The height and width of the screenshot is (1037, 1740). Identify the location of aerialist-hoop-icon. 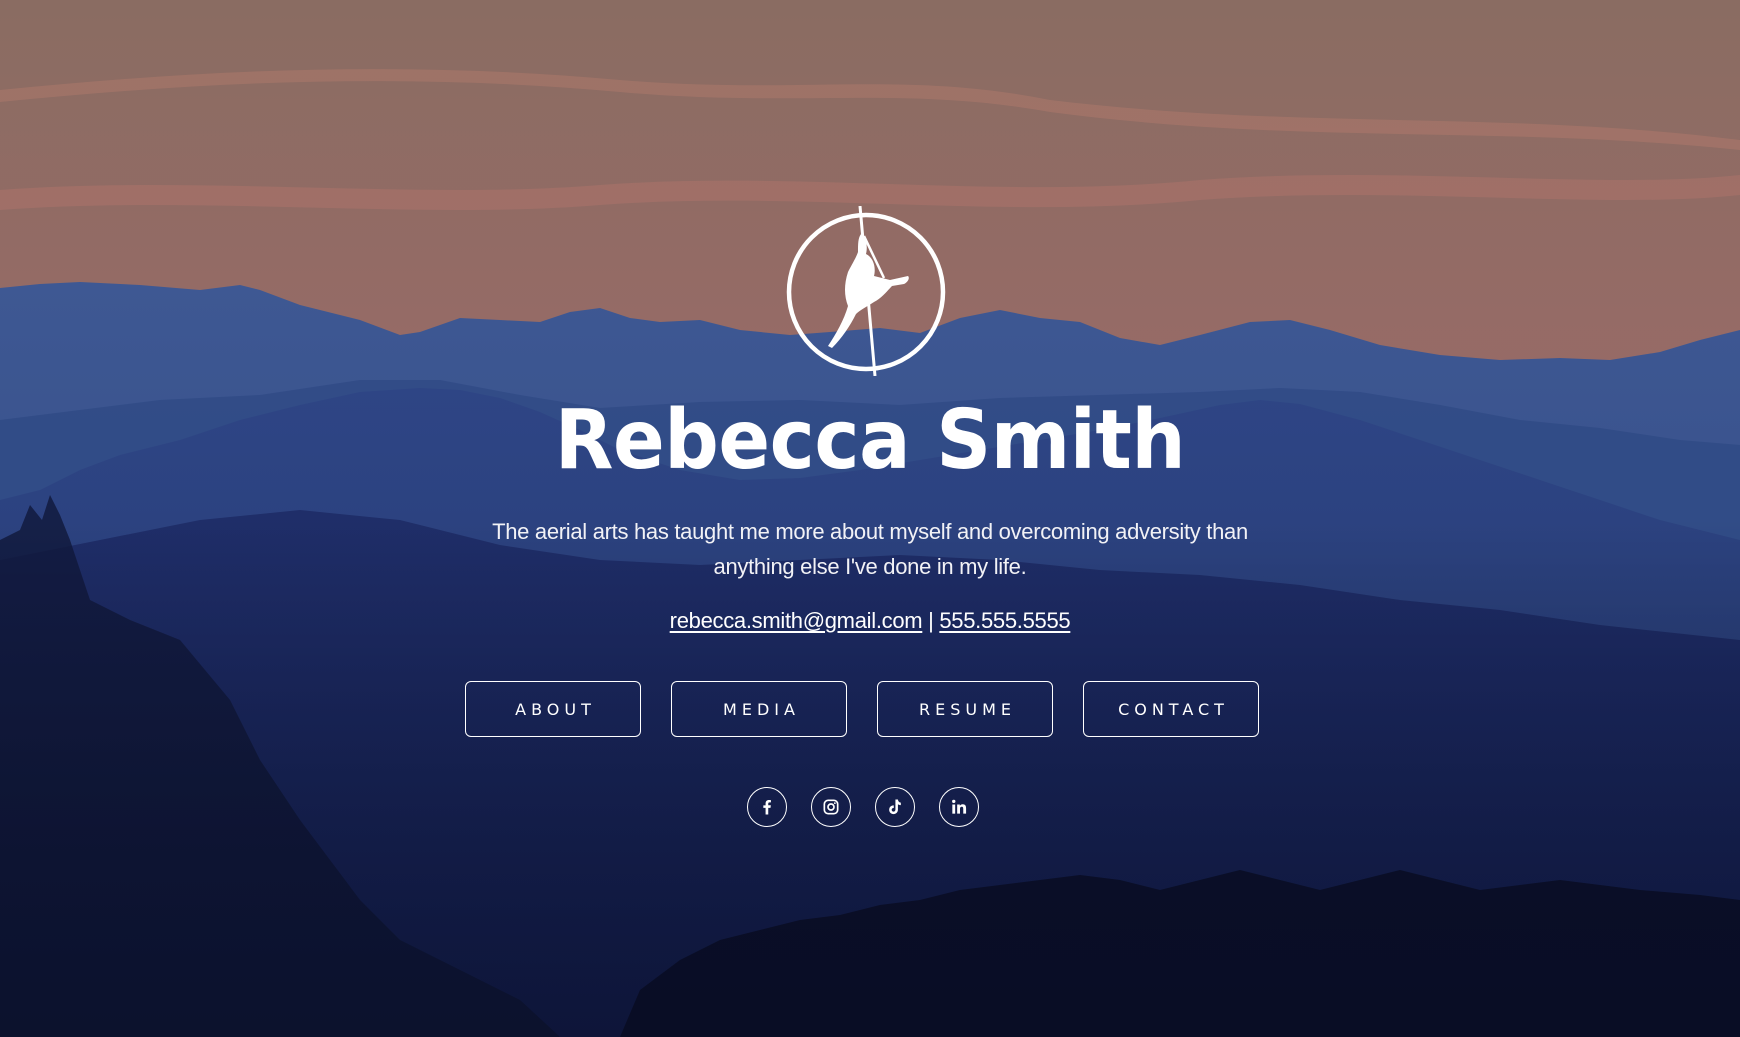
(866, 291).